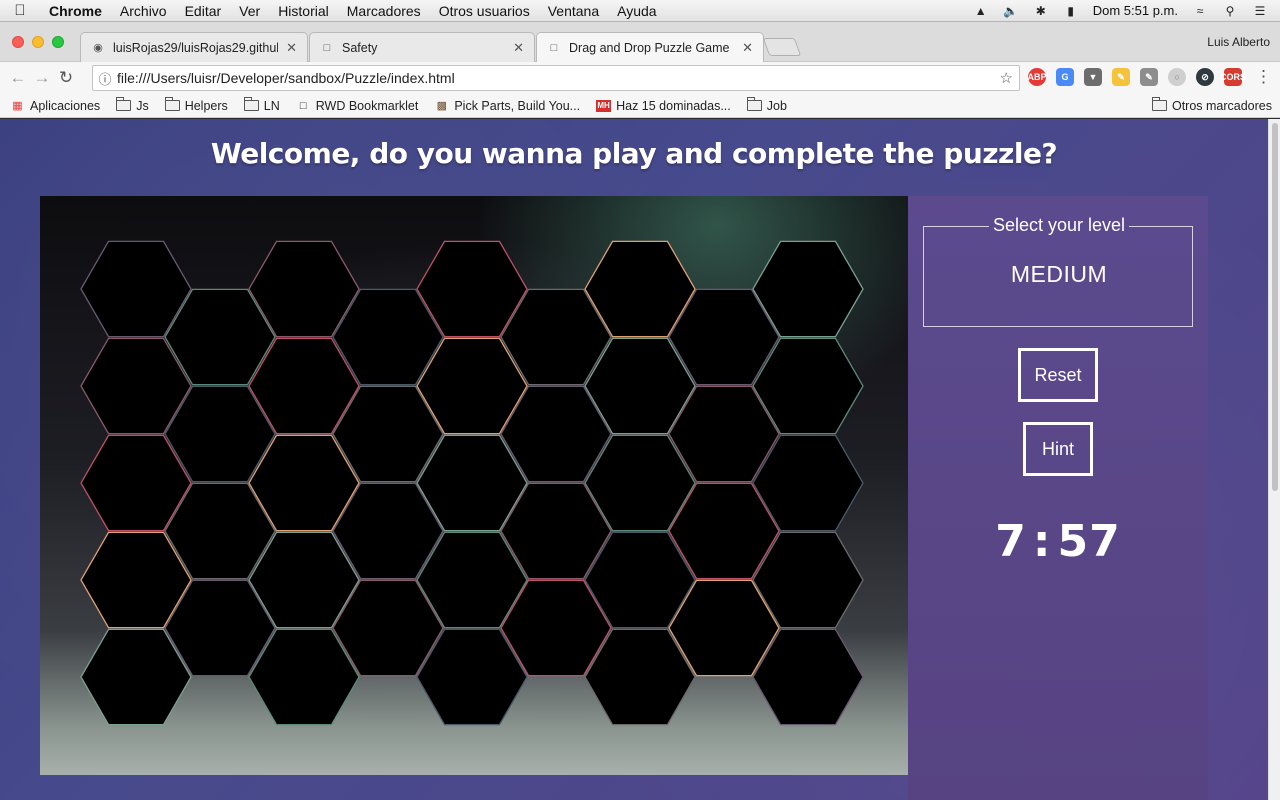 This screenshot has width=1280, height=800. I want to click on menu-ver: Ver, so click(249, 11).